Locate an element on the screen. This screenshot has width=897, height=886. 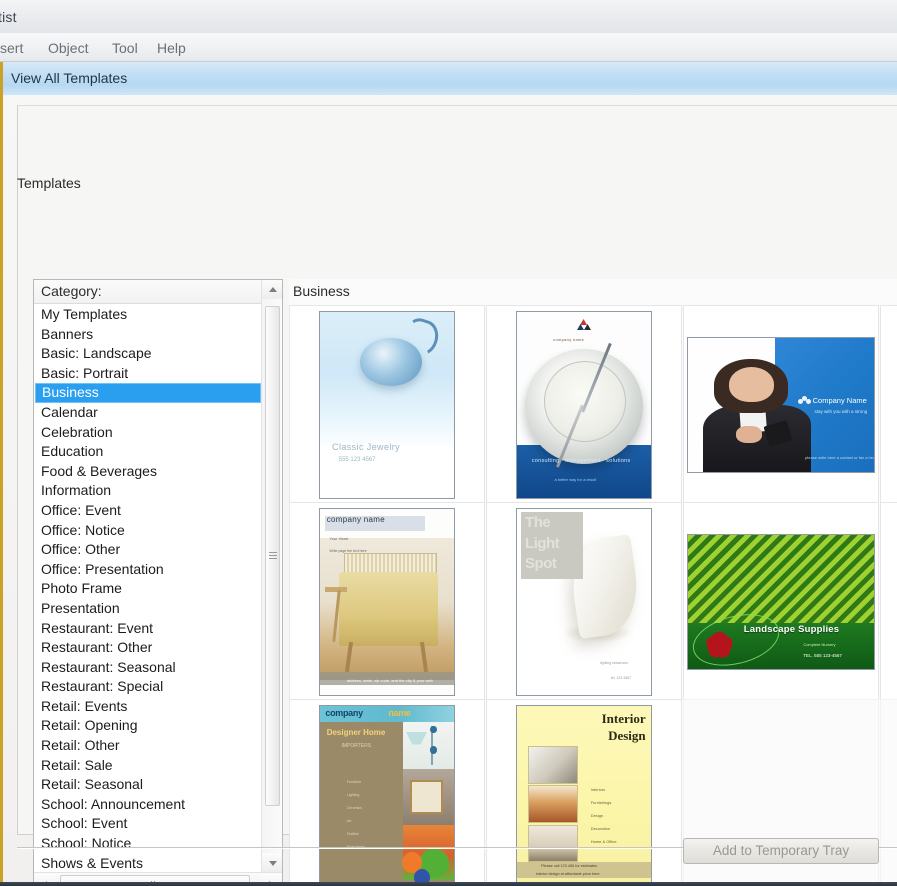
scroll-up-arrow-icon is located at coordinates (272, 289).